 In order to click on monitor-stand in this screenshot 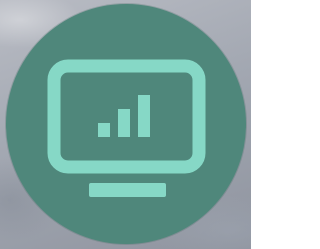, I will do `click(127, 190)`.